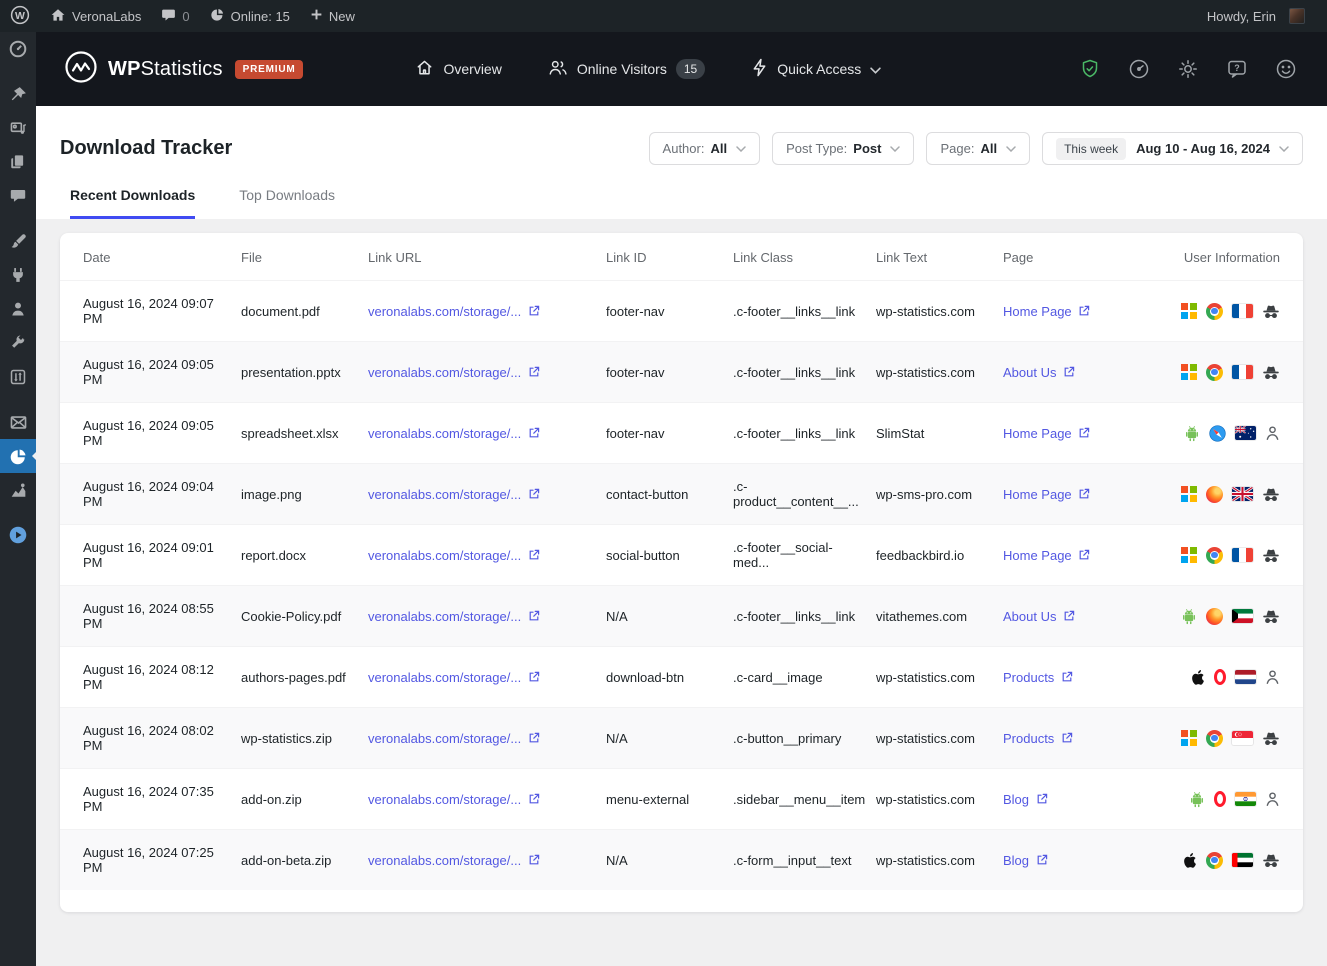  I want to click on sidebar-item-media, so click(18, 128).